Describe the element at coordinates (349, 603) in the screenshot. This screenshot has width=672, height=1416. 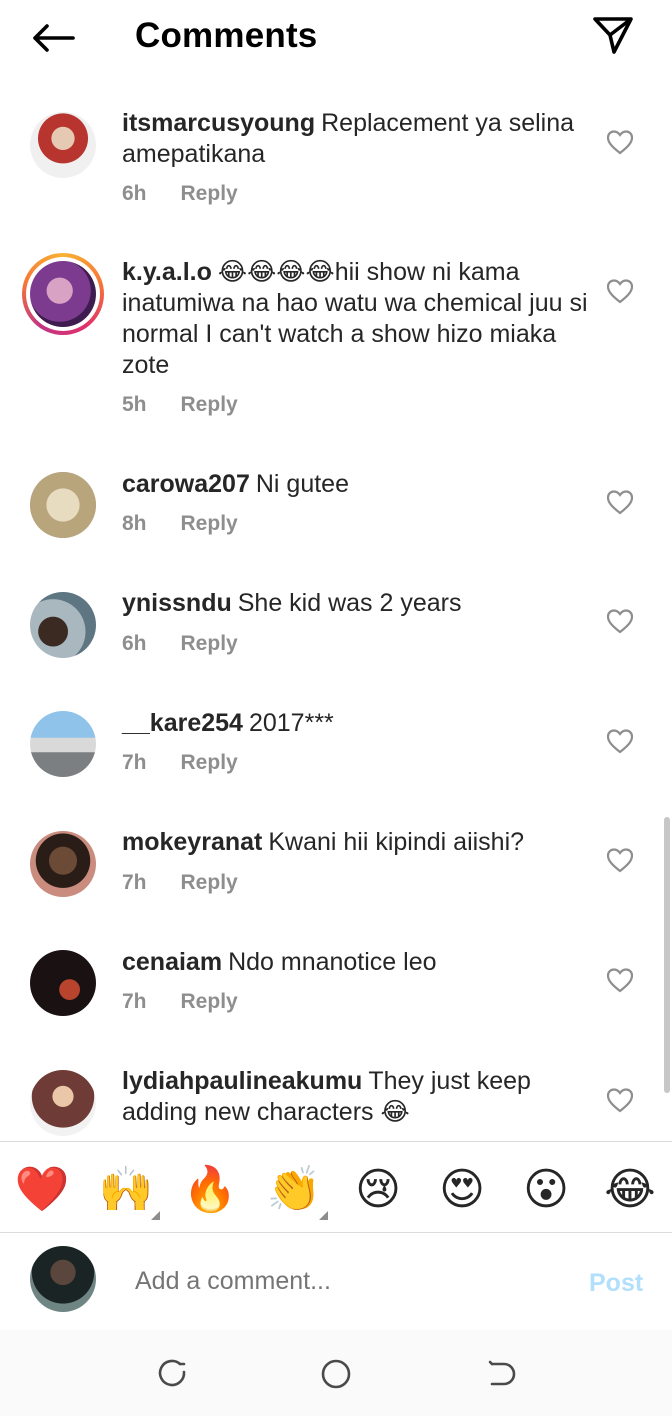
I see `comment-body: She kid was 2 years` at that location.